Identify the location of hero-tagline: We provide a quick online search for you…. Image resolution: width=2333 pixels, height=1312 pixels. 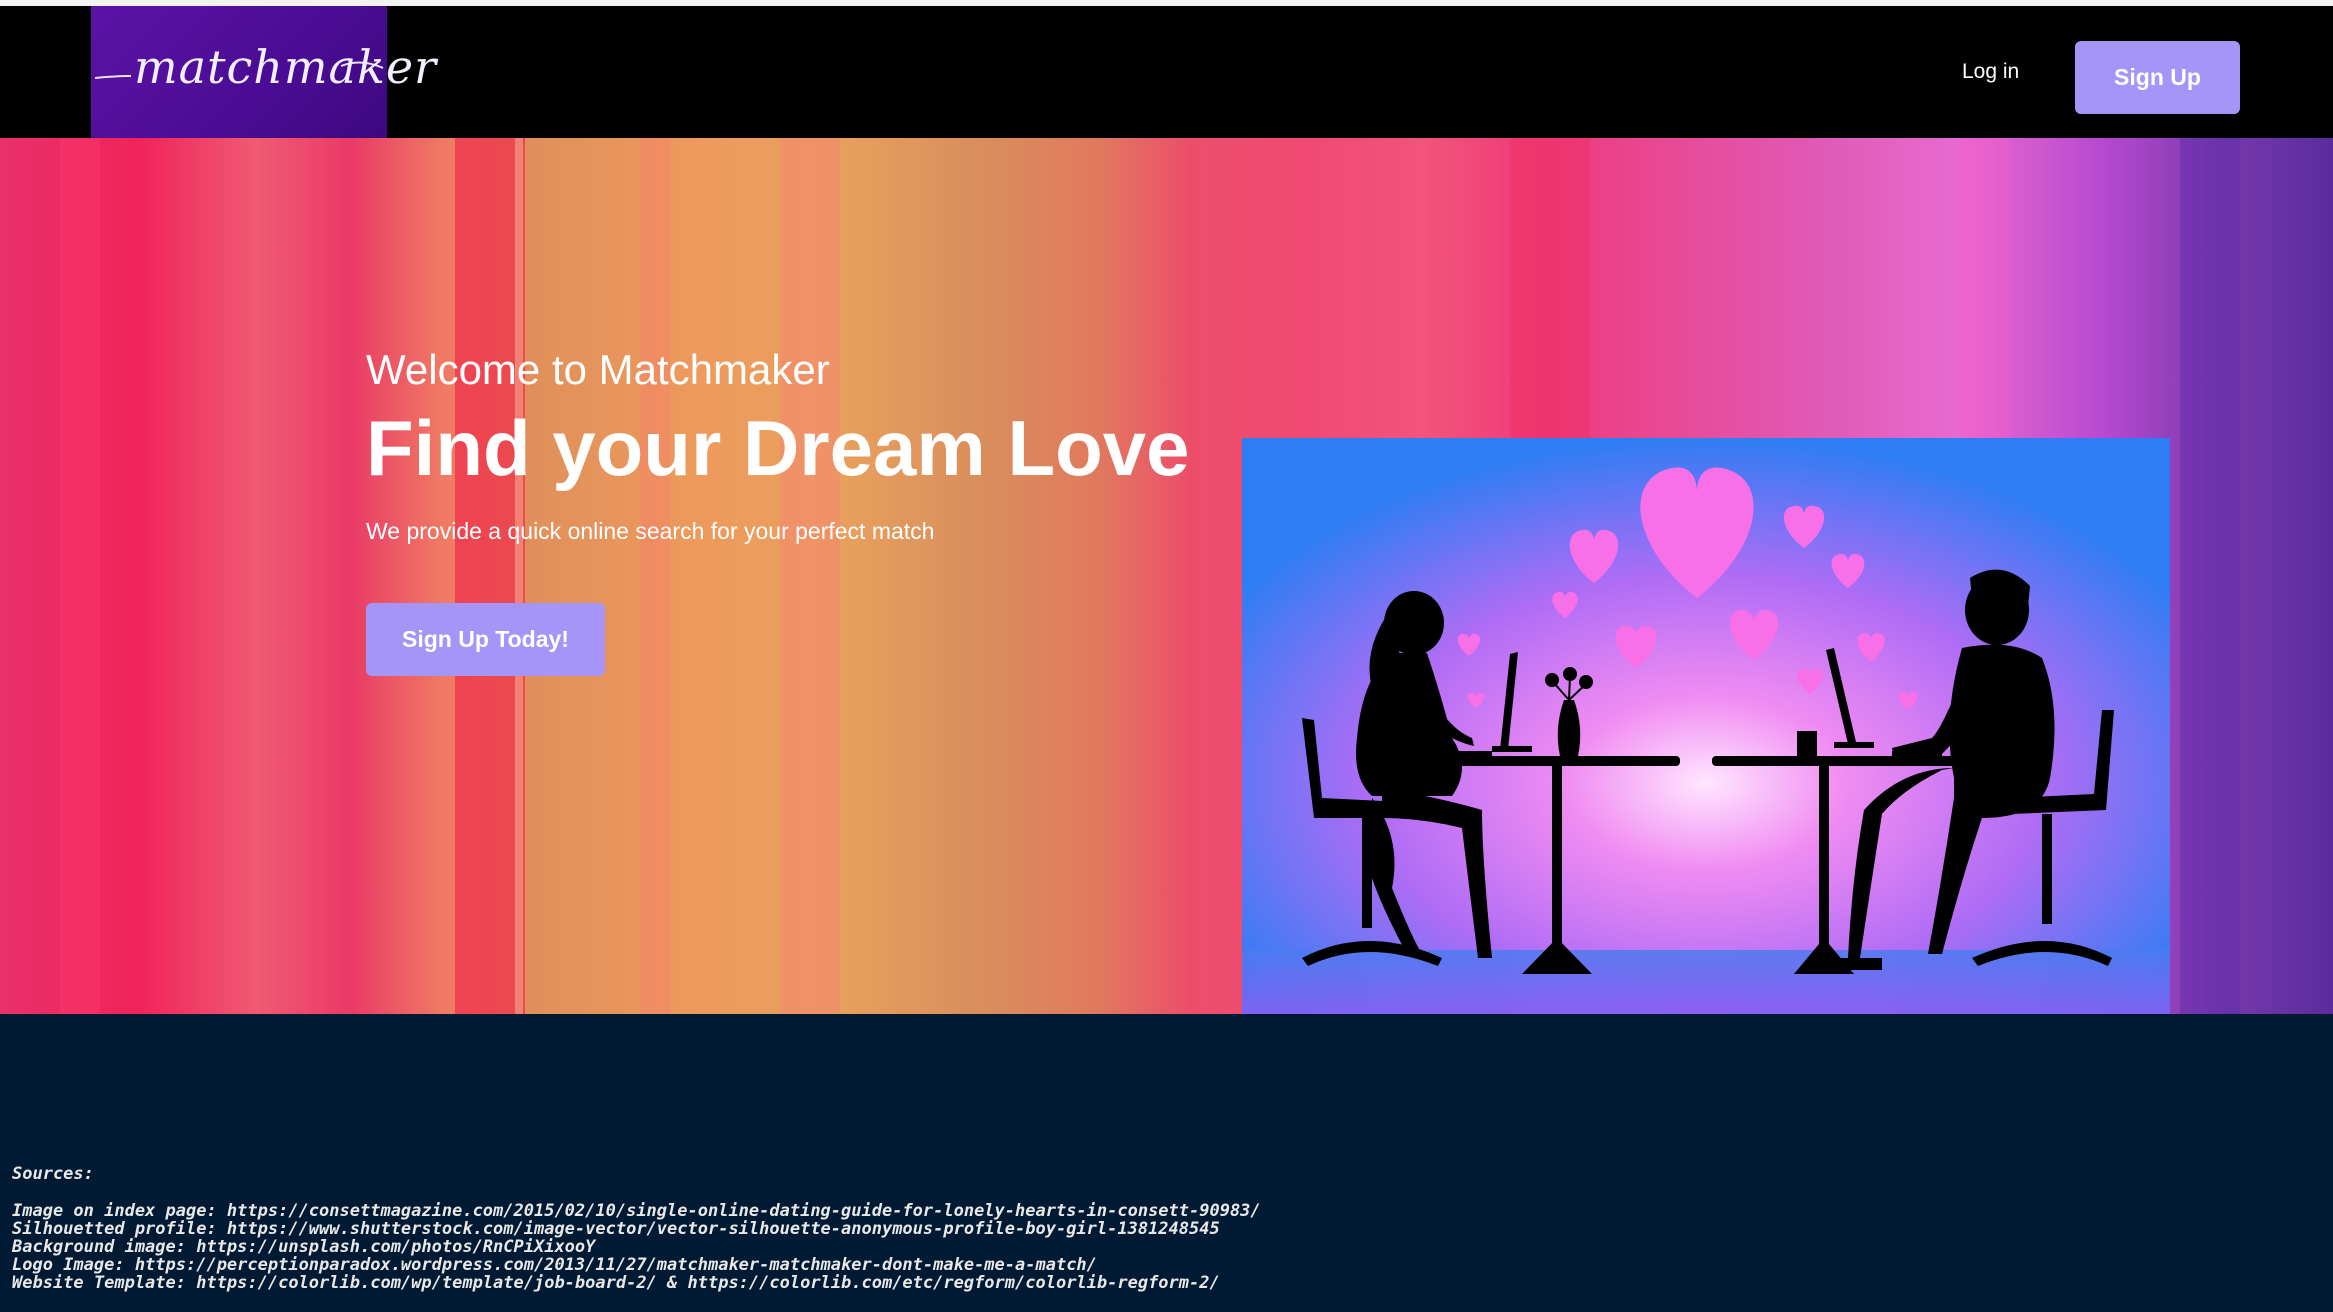
(650, 531).